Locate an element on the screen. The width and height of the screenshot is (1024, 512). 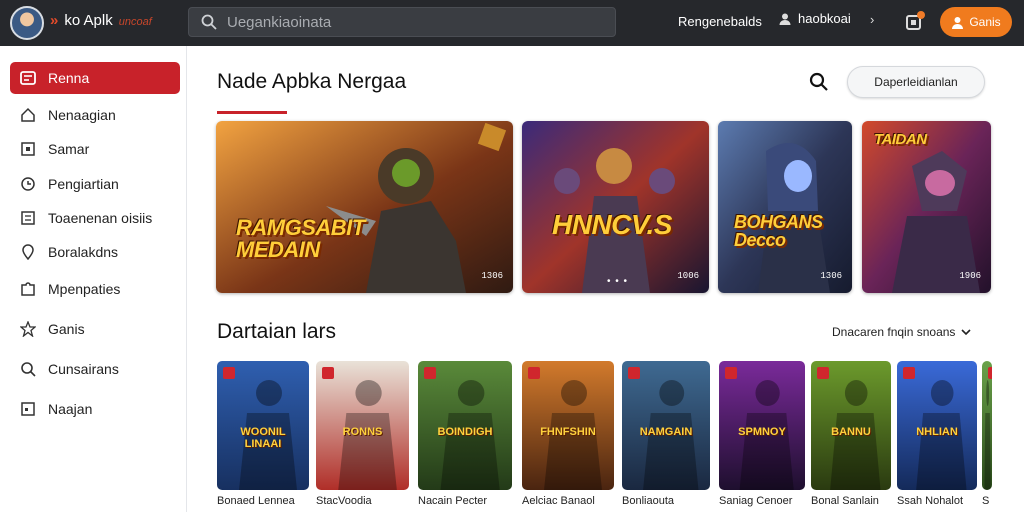
banner-title: BOHGANS Decco is located at coordinates (778, 231).